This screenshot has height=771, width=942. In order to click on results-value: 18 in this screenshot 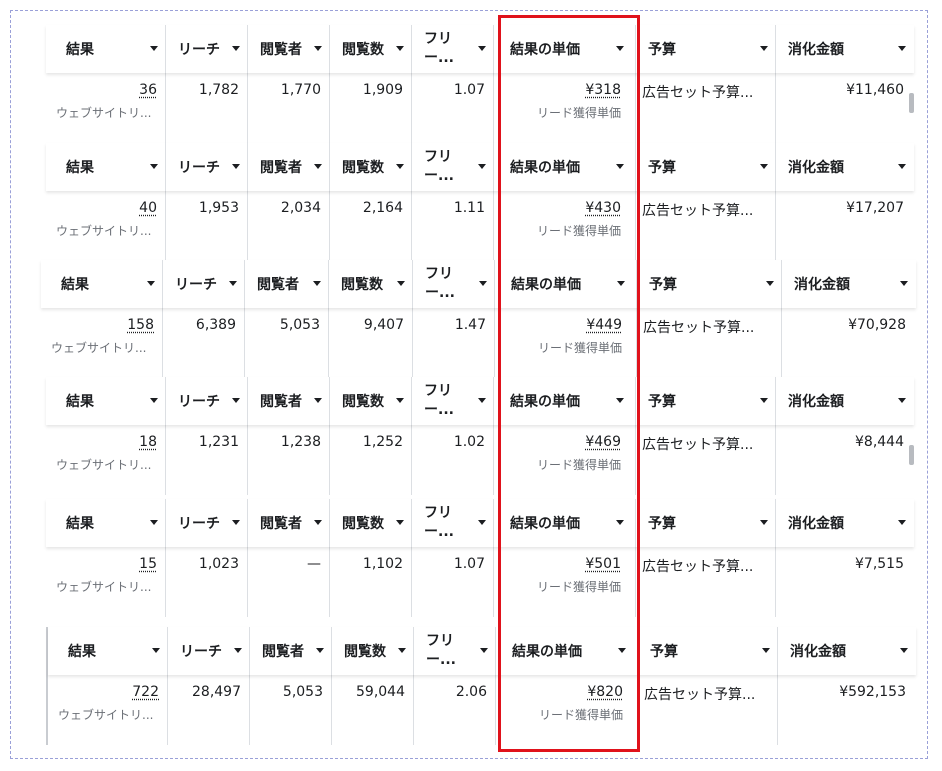, I will do `click(148, 442)`.